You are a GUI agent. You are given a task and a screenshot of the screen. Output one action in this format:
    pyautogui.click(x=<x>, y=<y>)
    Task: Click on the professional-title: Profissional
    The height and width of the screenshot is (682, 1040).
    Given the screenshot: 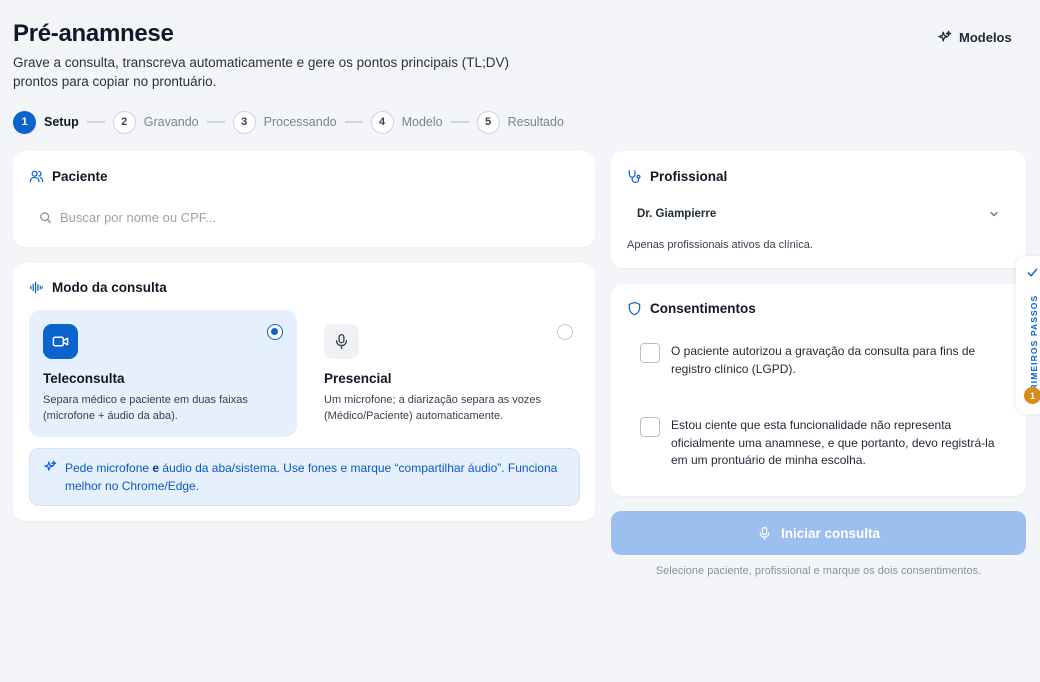 What is the action you would take?
    pyautogui.click(x=689, y=176)
    